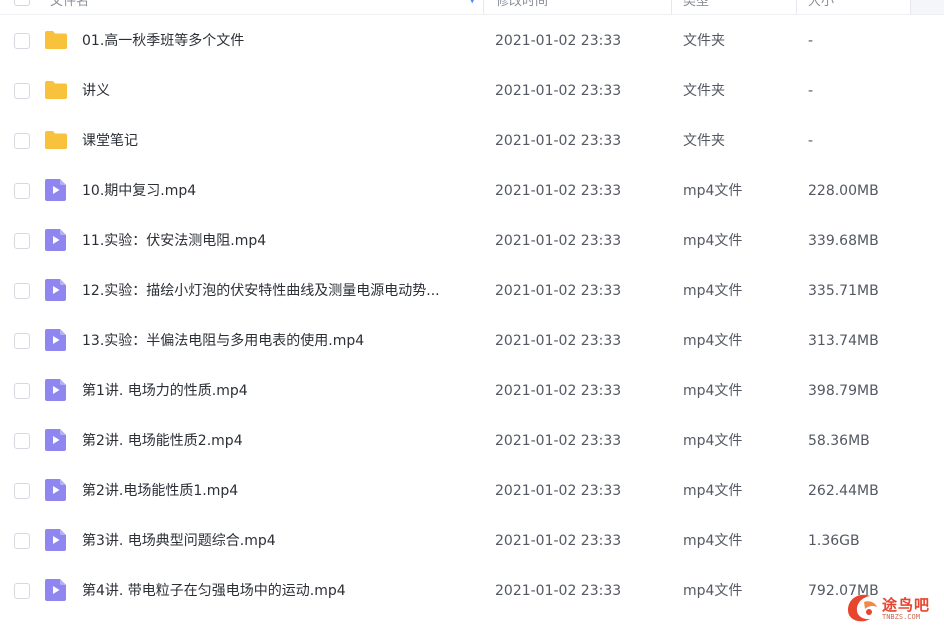 The image size is (944, 628). I want to click on sort-arrow-icon: ▼, so click(472, 2).